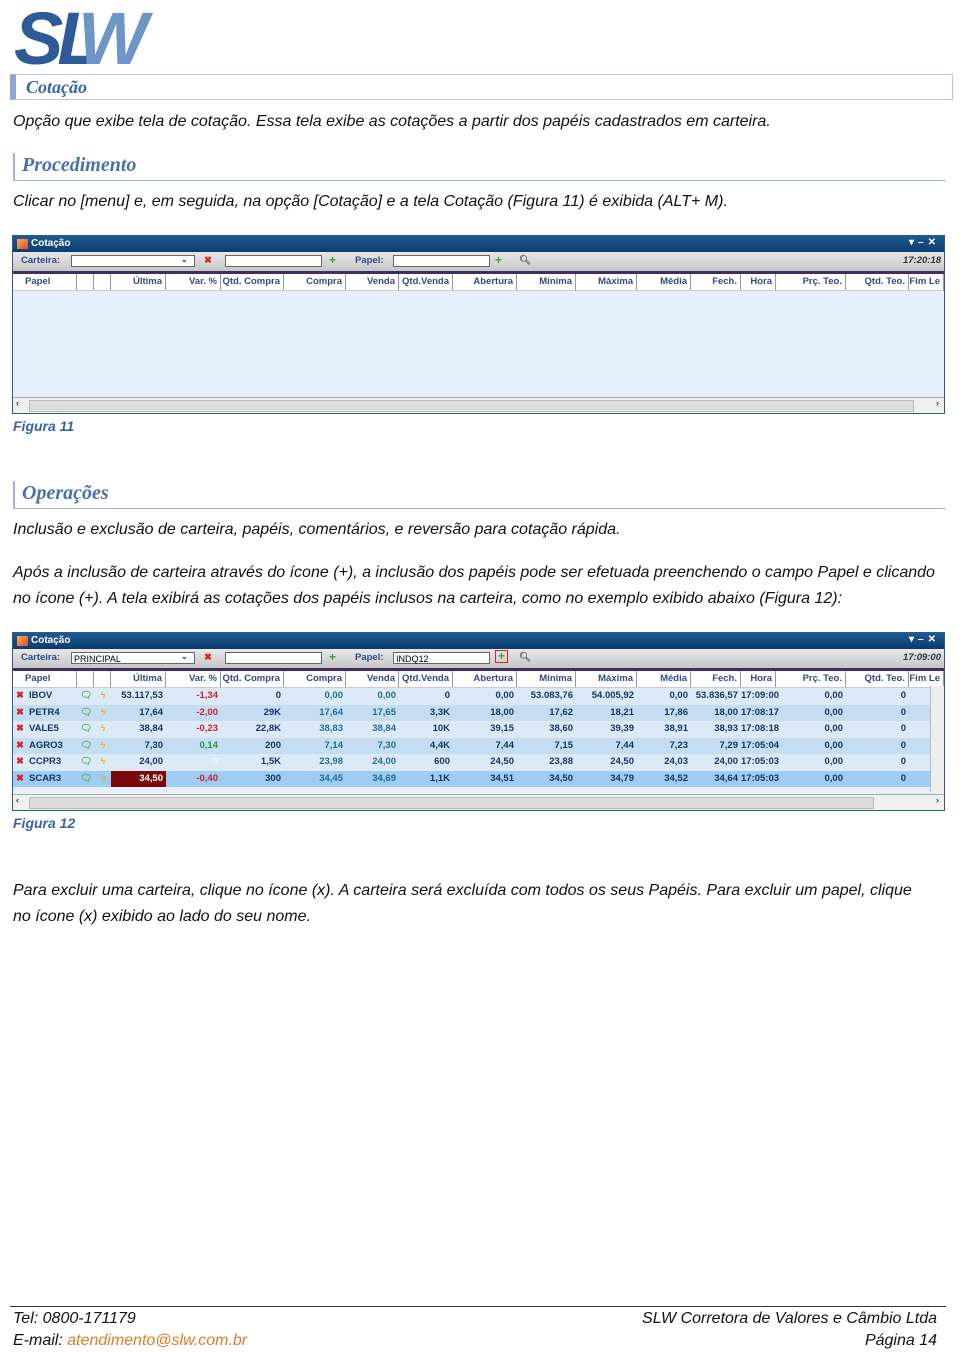 This screenshot has width=960, height=1353. I want to click on email-link: atendimento@slw.com.br, so click(157, 1340).